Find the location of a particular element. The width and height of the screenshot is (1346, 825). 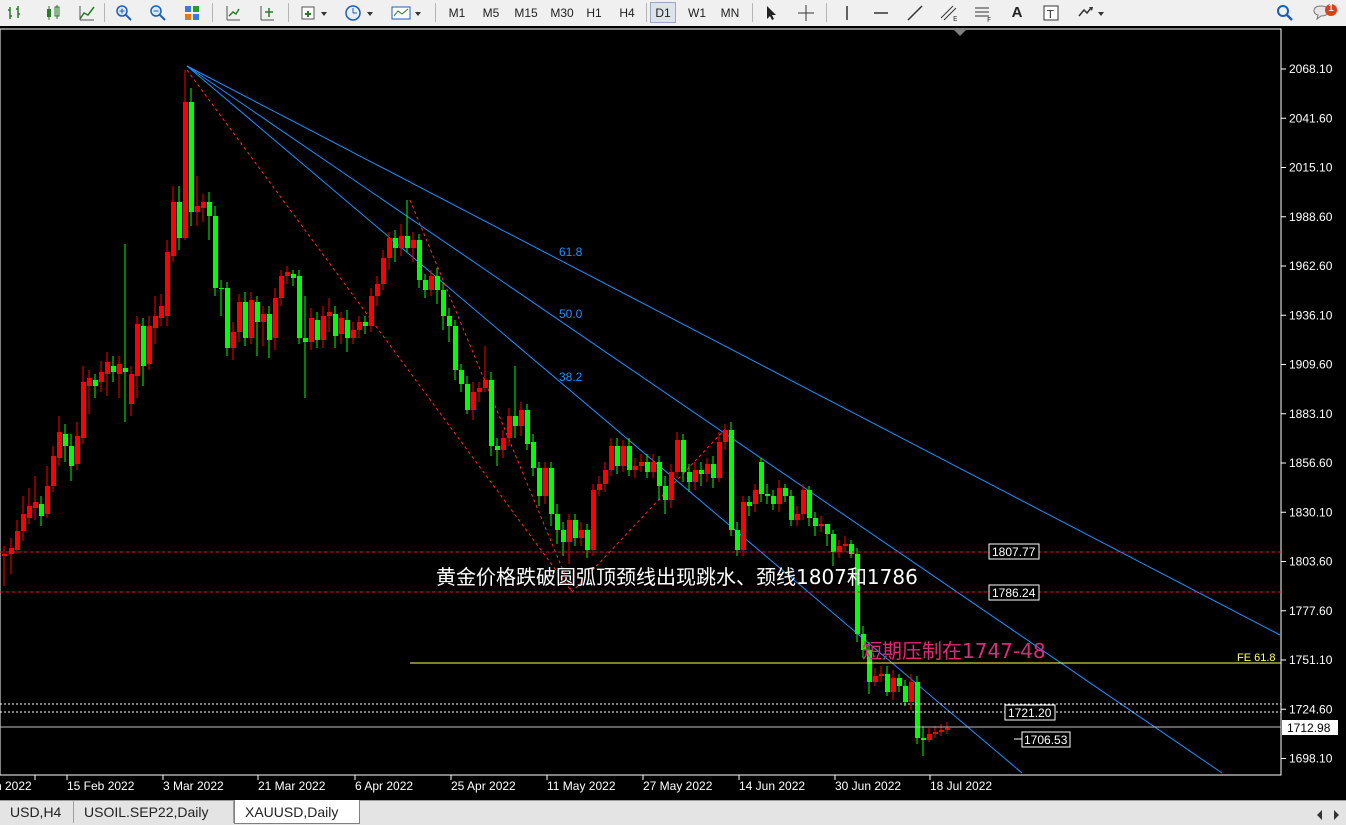

tab-usd-h4: USD,H4 is located at coordinates (37, 812).